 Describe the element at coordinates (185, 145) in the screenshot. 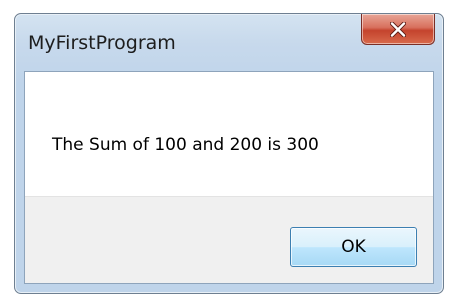

I see `message-text: The Sum of 100 and 200 is 300` at that location.